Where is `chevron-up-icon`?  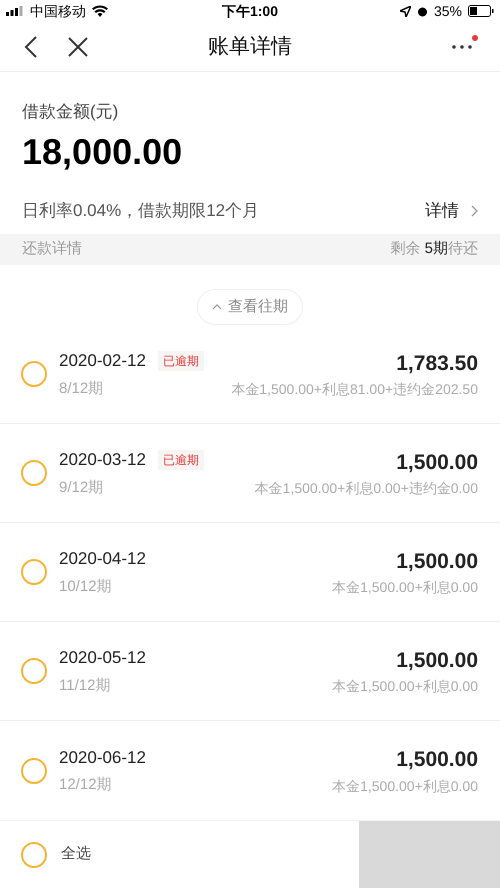 chevron-up-icon is located at coordinates (217, 307).